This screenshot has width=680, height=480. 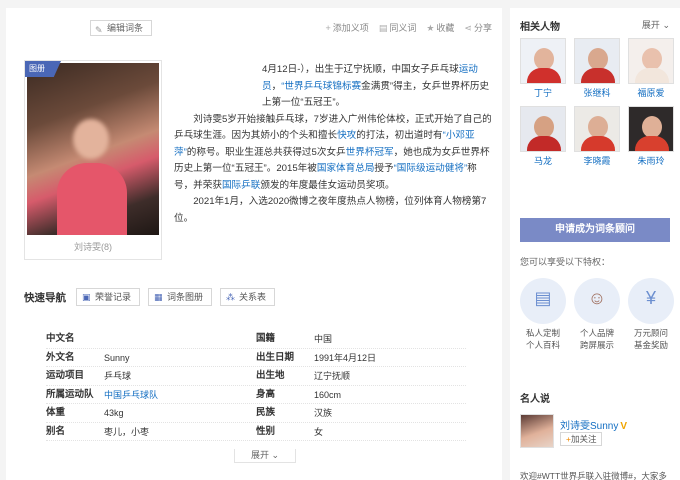 What do you see at coordinates (593, 424) in the screenshot?
I see `weibo-user-link: 刘诗雯Sunny V` at bounding box center [593, 424].